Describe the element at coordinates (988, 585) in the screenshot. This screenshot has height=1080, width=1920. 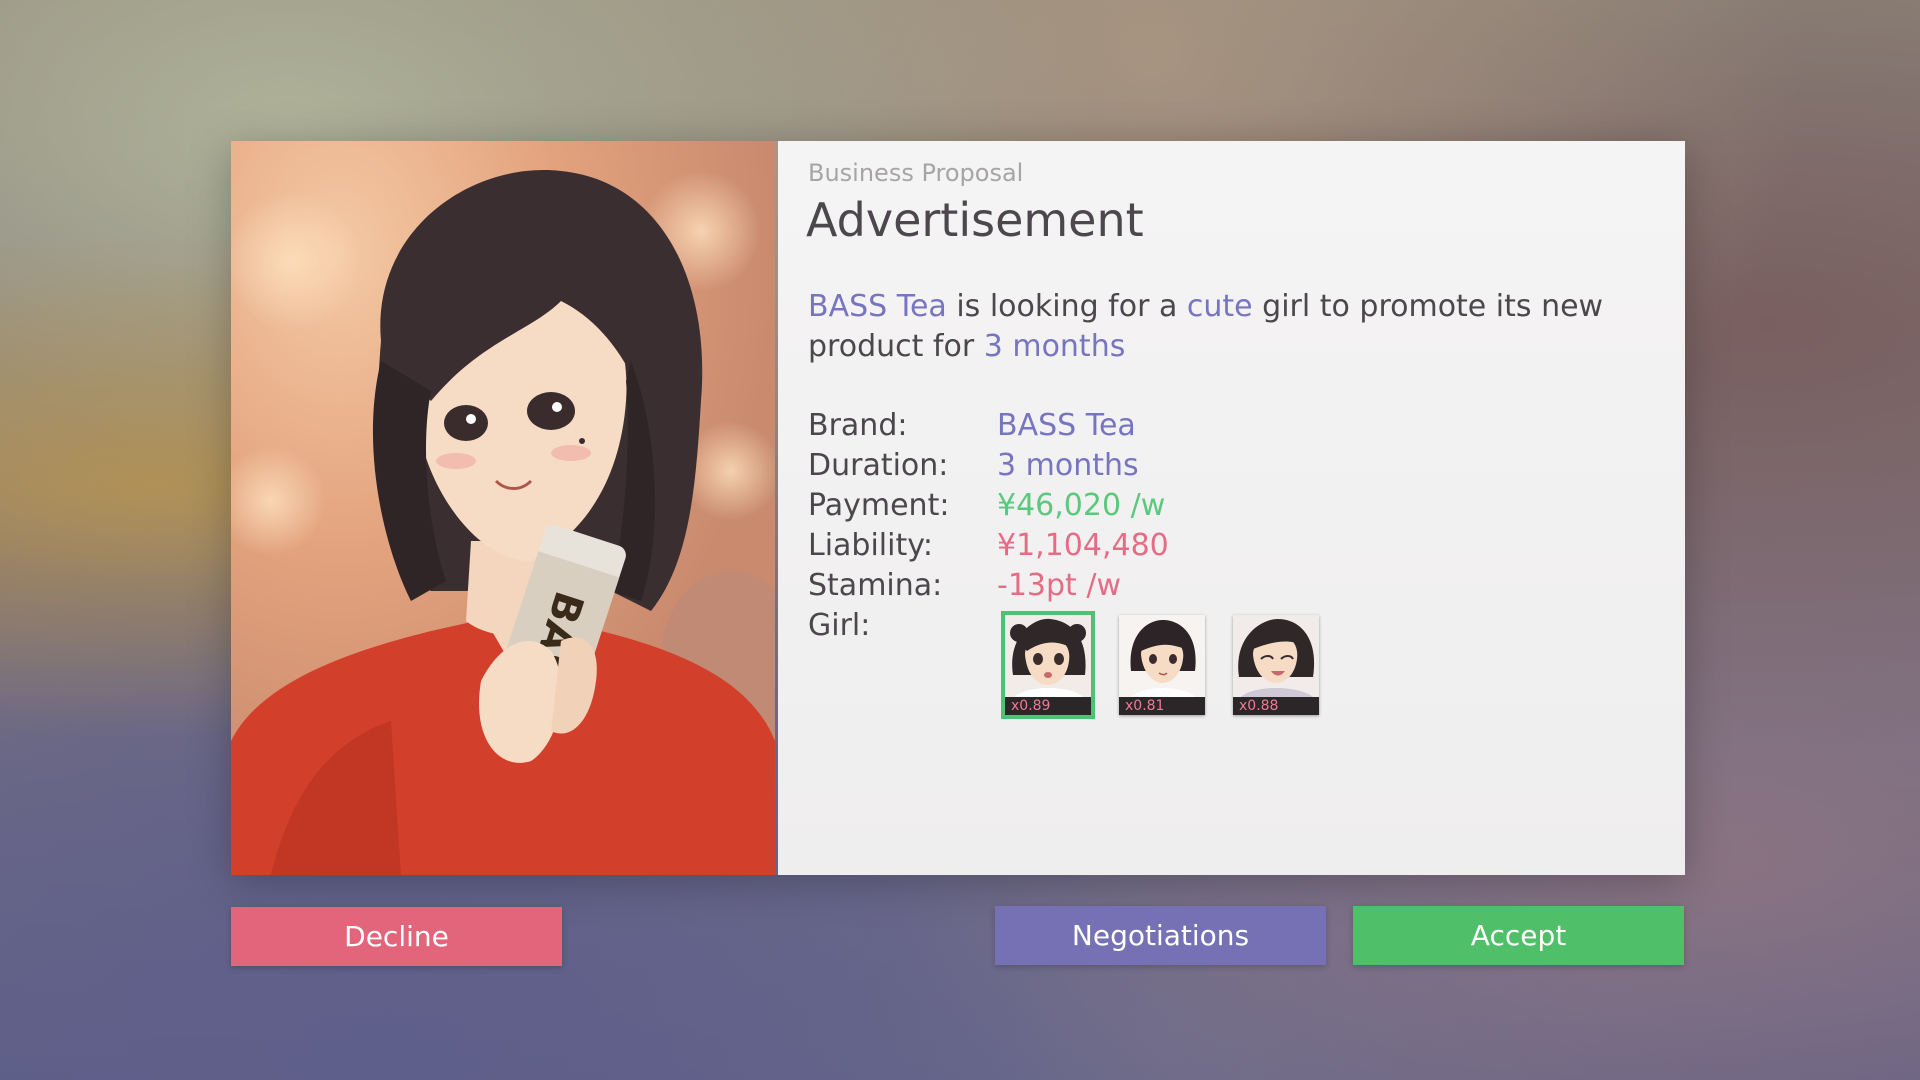
I see `stat-row-stamina: Stamina: -13pt /w` at that location.